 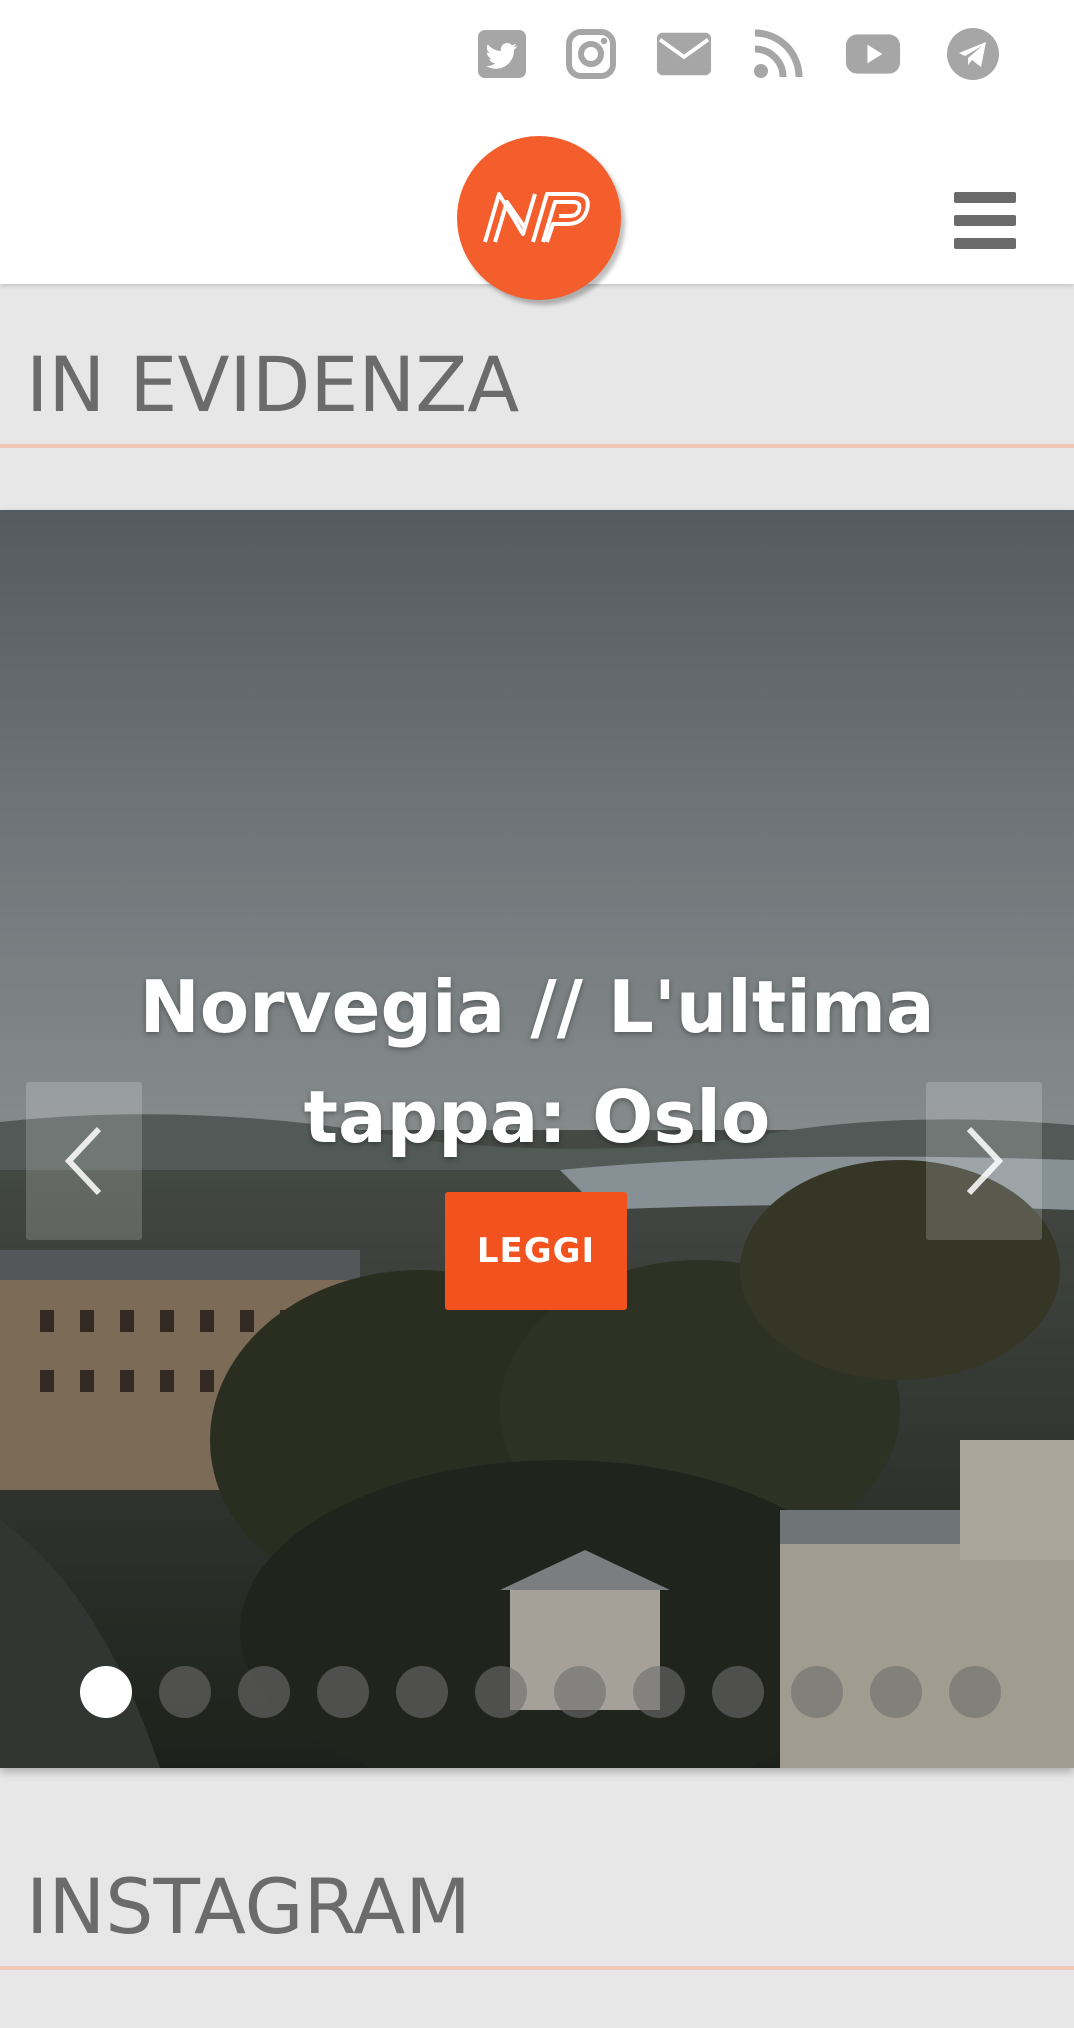 I want to click on telegram-icon, so click(x=973, y=54).